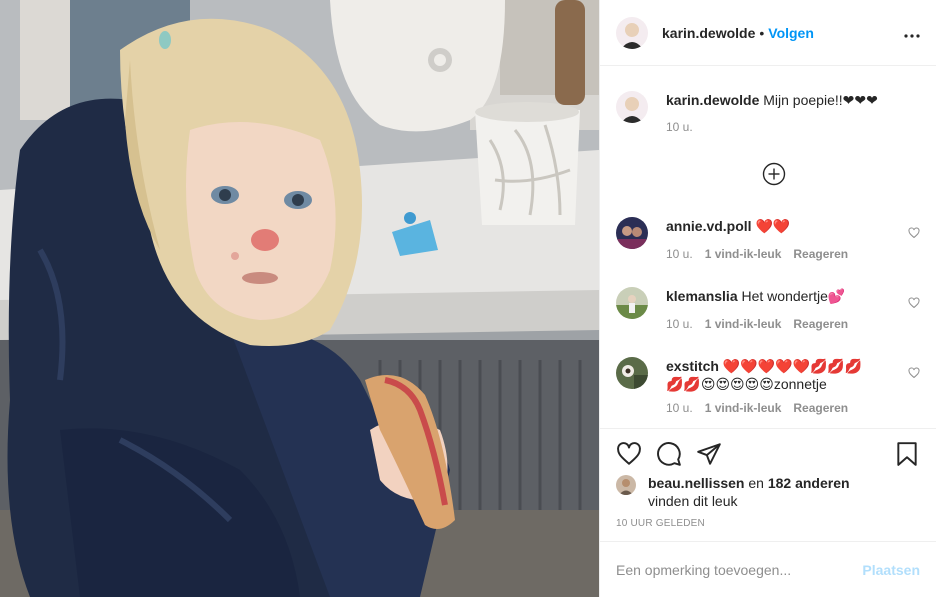  What do you see at coordinates (907, 454) in the screenshot?
I see `bookmark-icon` at bounding box center [907, 454].